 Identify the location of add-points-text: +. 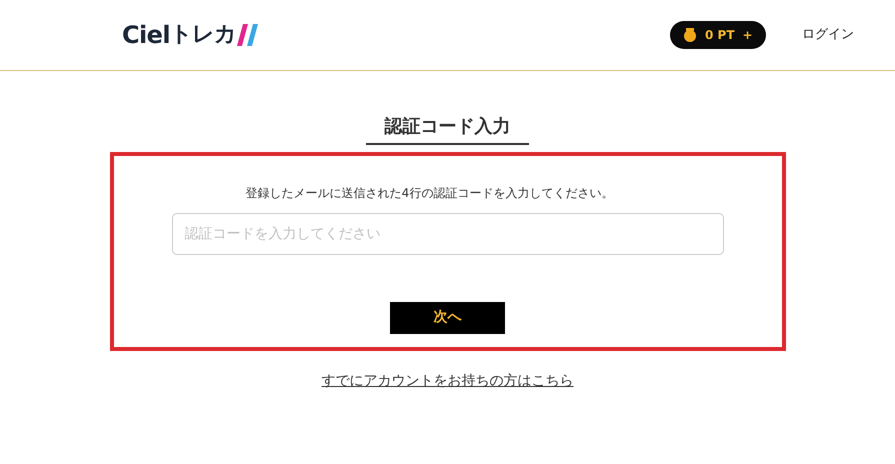
(747, 35).